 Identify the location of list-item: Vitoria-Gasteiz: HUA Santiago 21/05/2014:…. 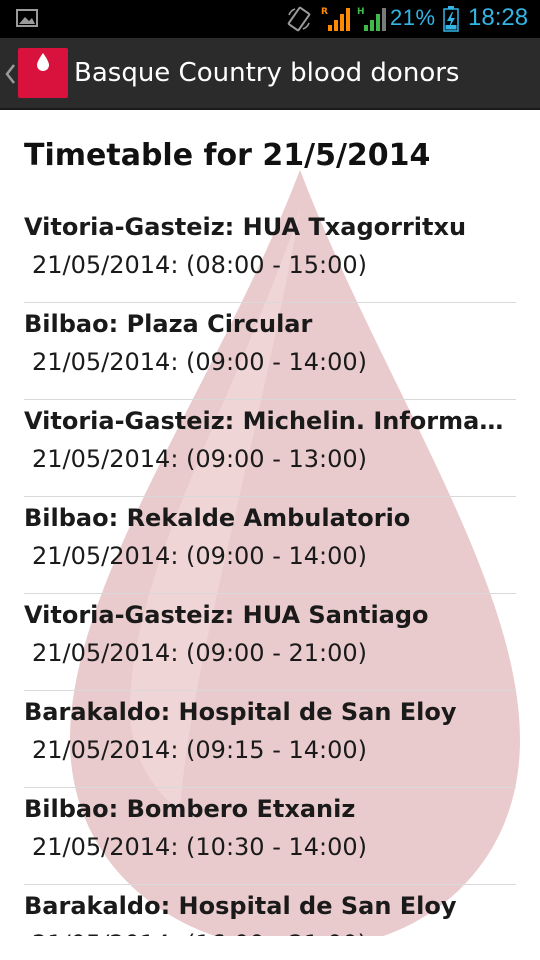
(270, 642).